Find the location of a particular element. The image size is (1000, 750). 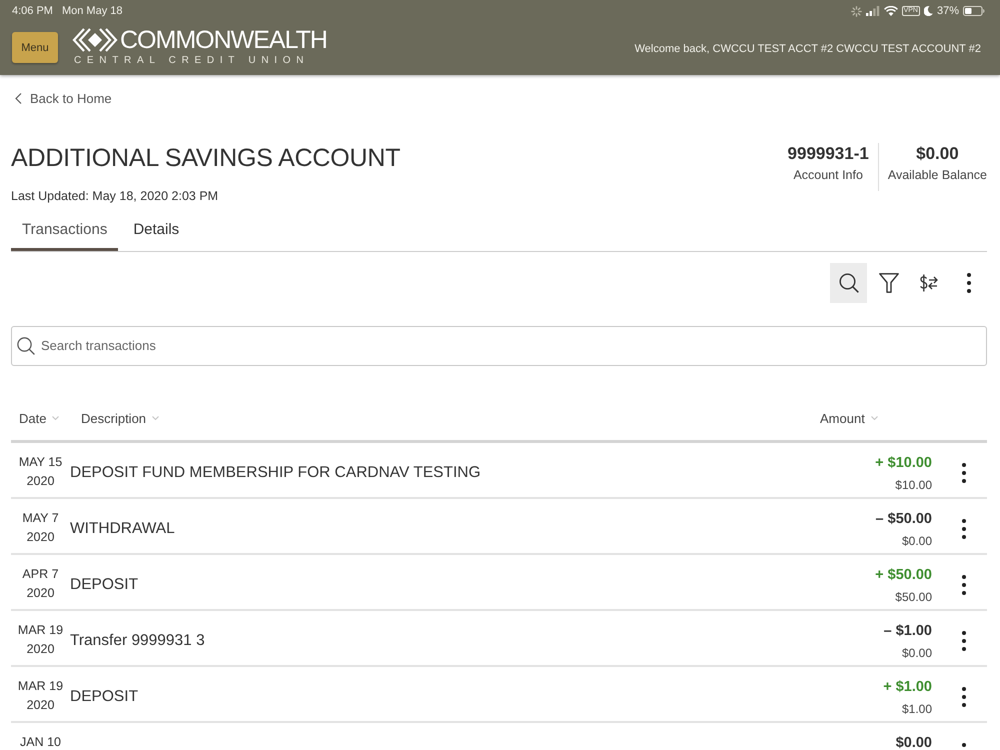

account-title: ADDITIONAL SAVINGS ACCOUNT is located at coordinates (205, 157).